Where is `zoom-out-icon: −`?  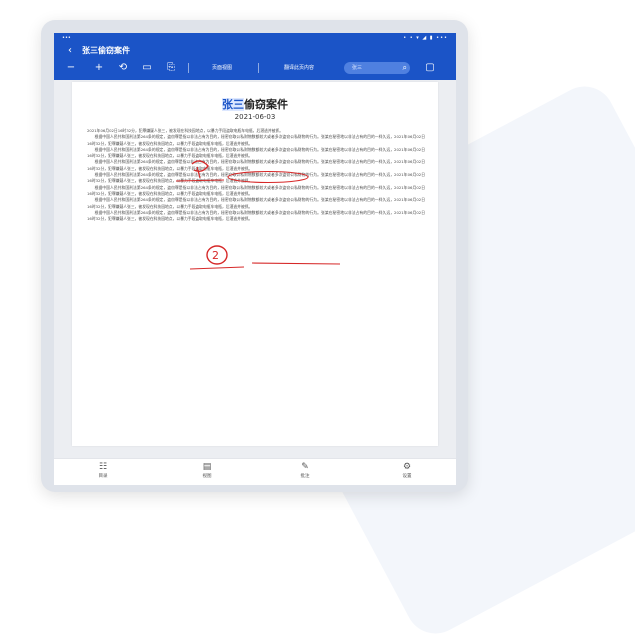 zoom-out-icon: − is located at coordinates (71, 68).